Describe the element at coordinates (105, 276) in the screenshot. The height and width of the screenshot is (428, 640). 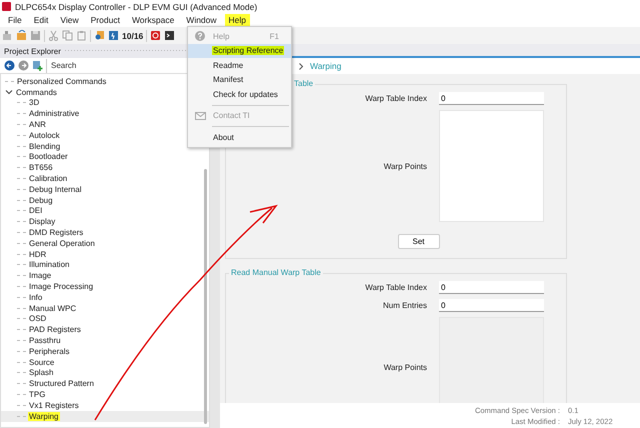
I see `tree-item: Image` at that location.